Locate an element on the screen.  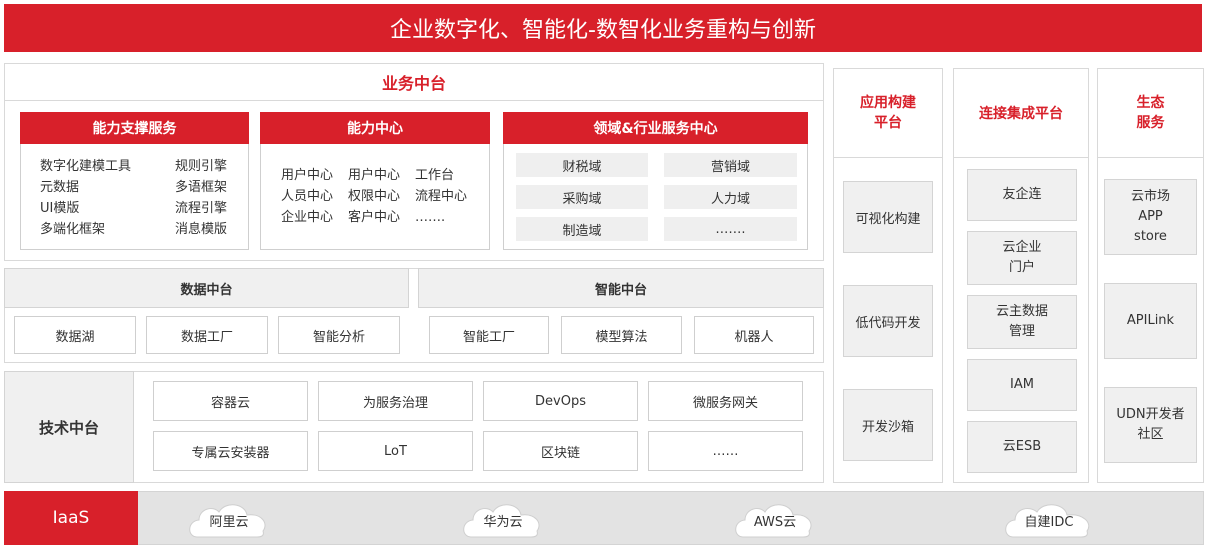
item-label: 可视化构建 is located at coordinates (888, 219).